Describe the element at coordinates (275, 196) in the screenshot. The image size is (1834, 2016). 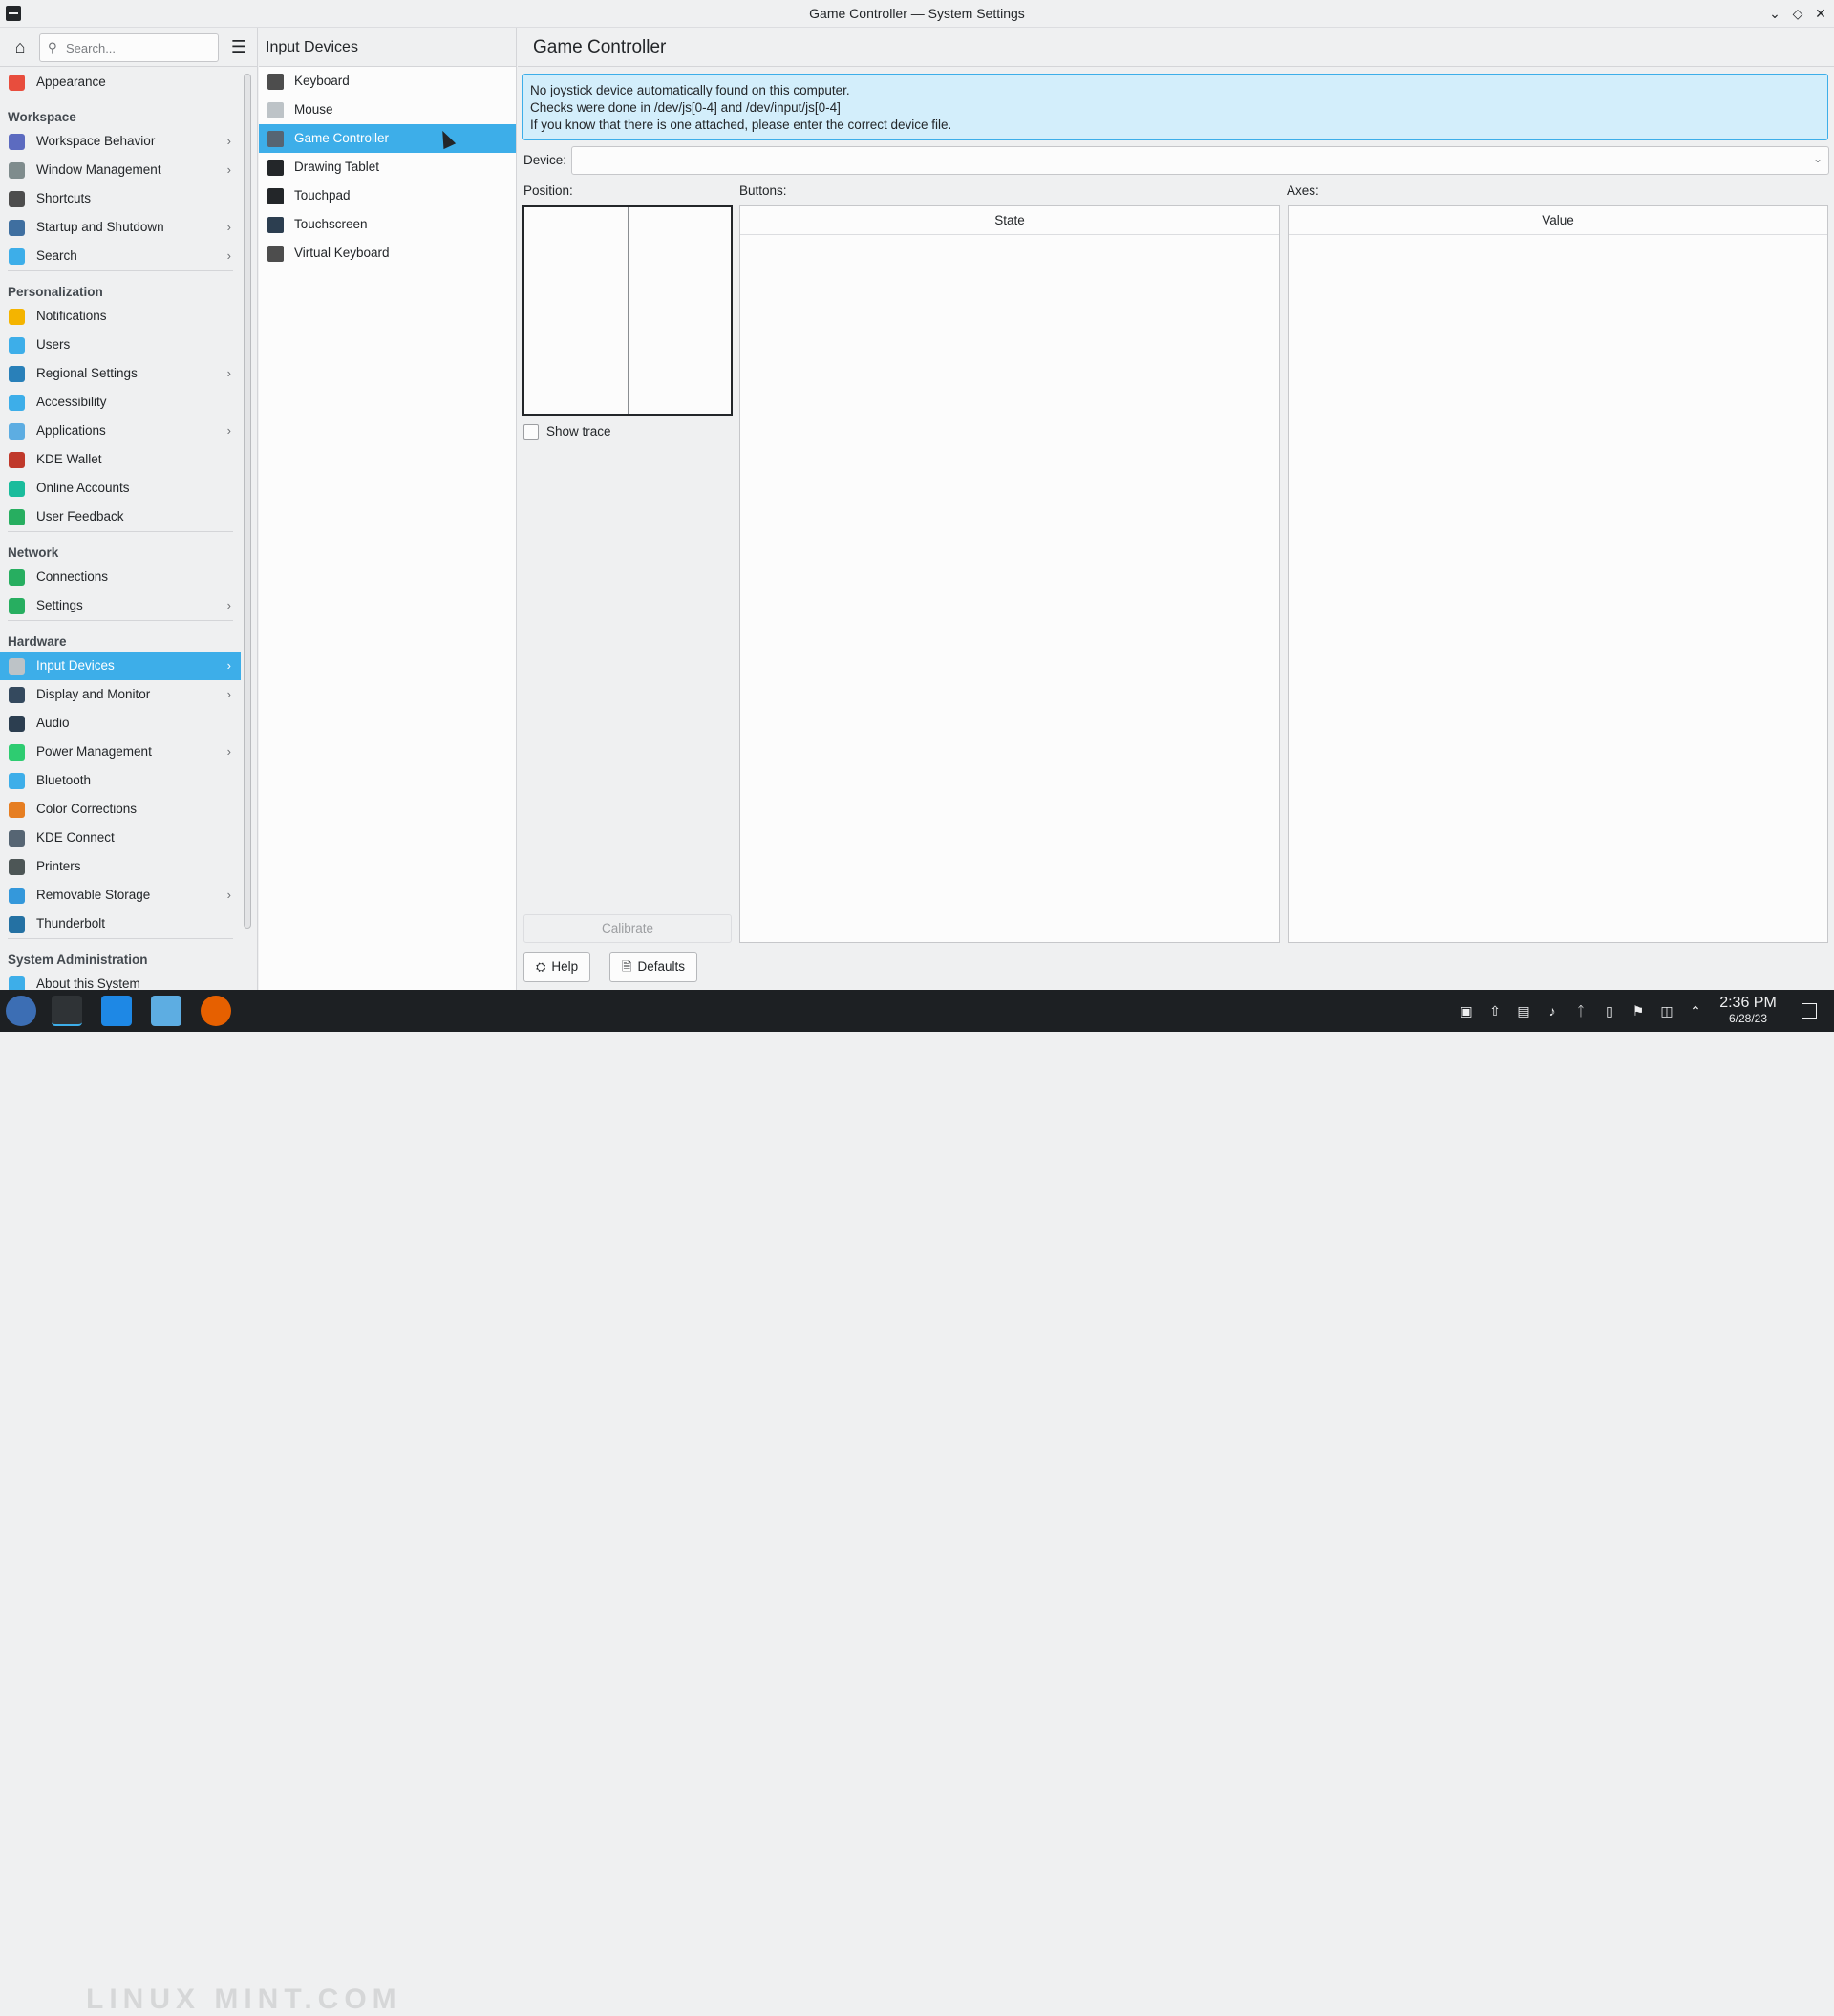
I see `touchpad-icon` at that location.